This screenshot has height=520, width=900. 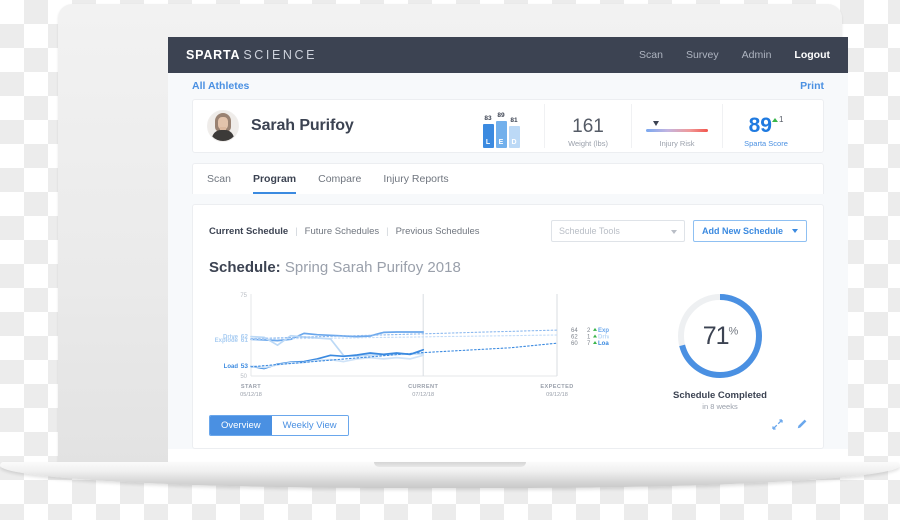 I want to click on panel-icon-group, so click(x=789, y=426).